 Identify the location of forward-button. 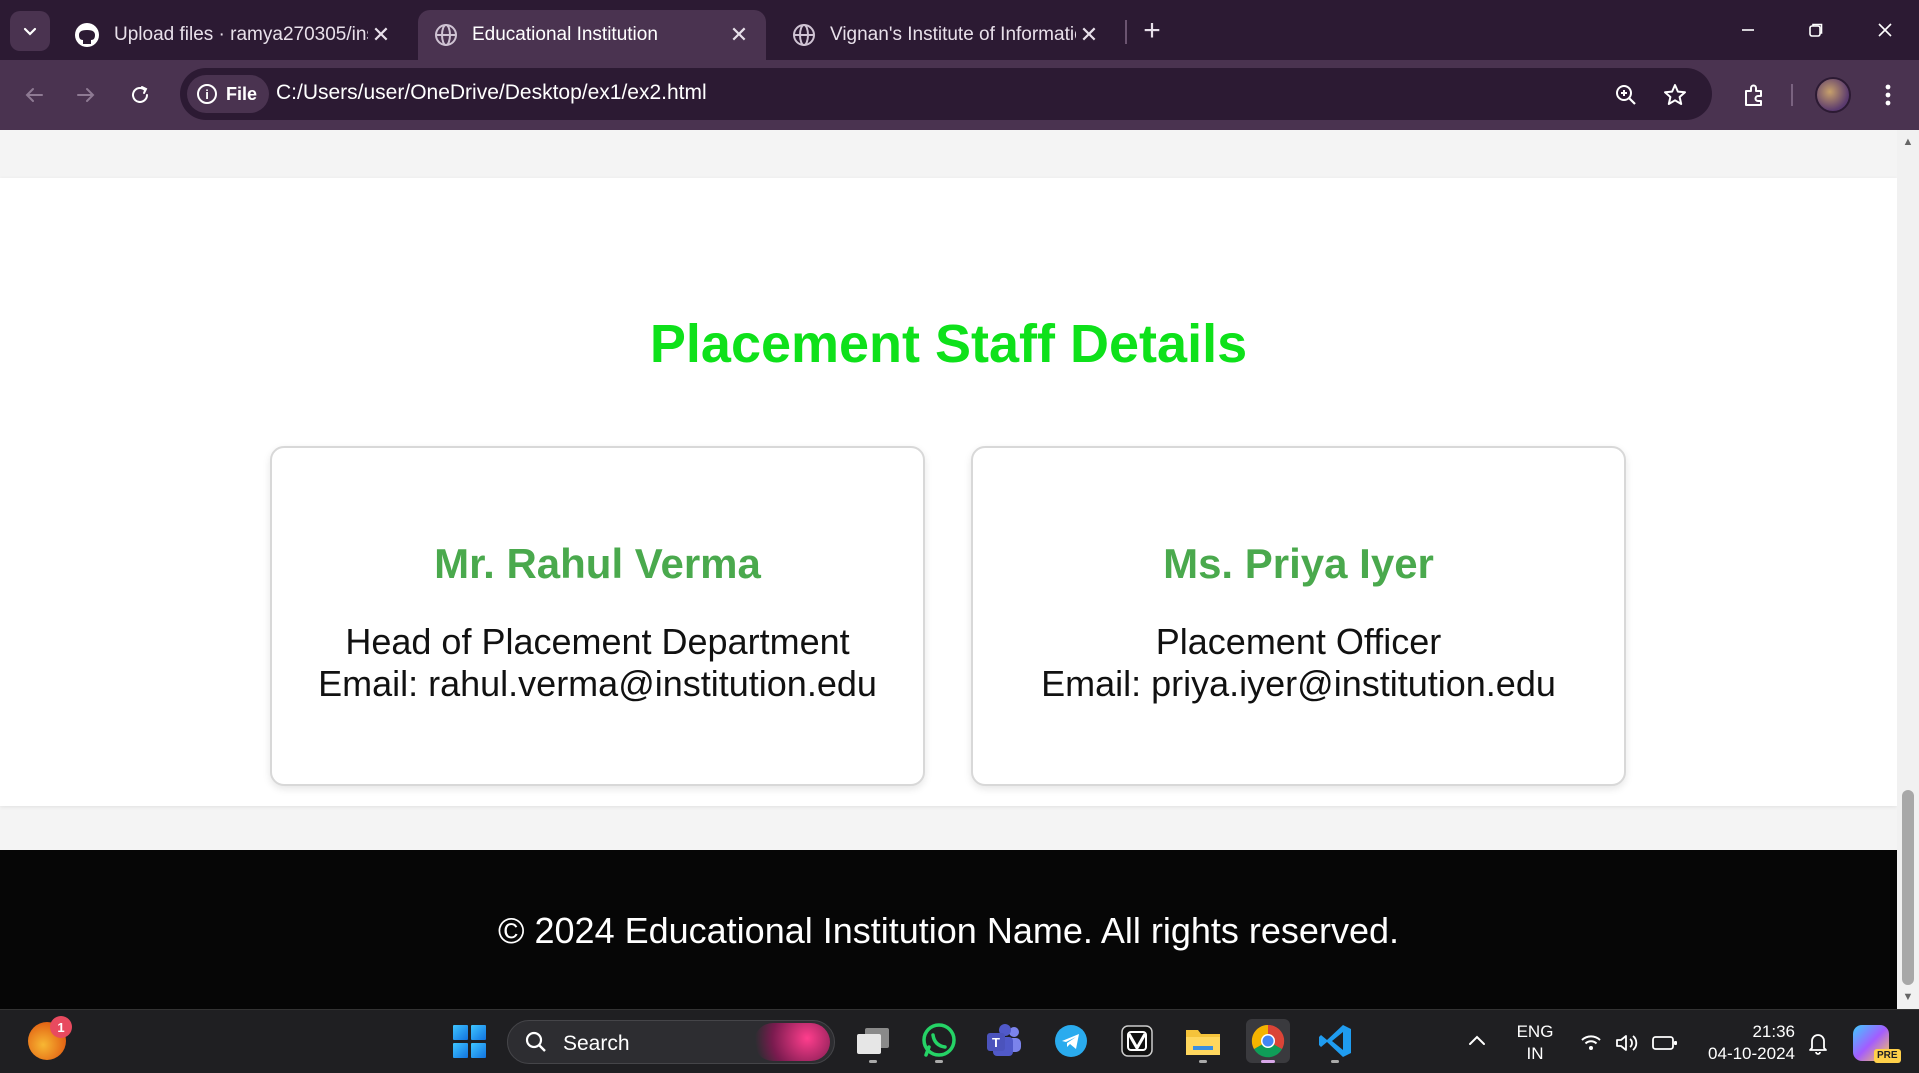
(86, 95).